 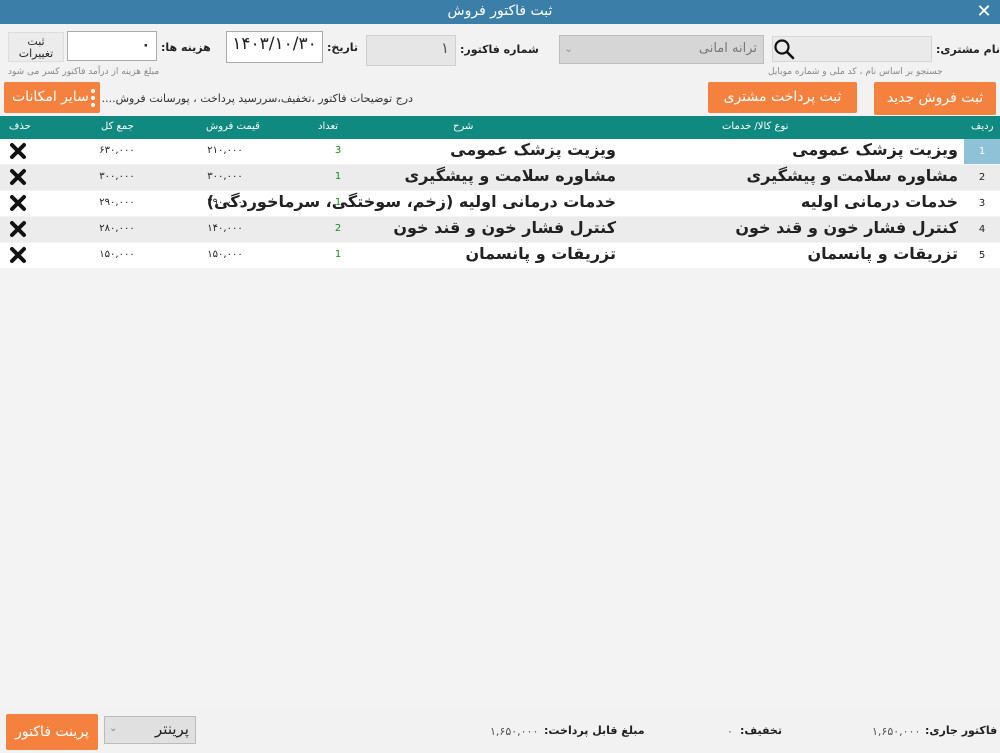 What do you see at coordinates (982, 126) in the screenshot?
I see `header-index: ردیف` at bounding box center [982, 126].